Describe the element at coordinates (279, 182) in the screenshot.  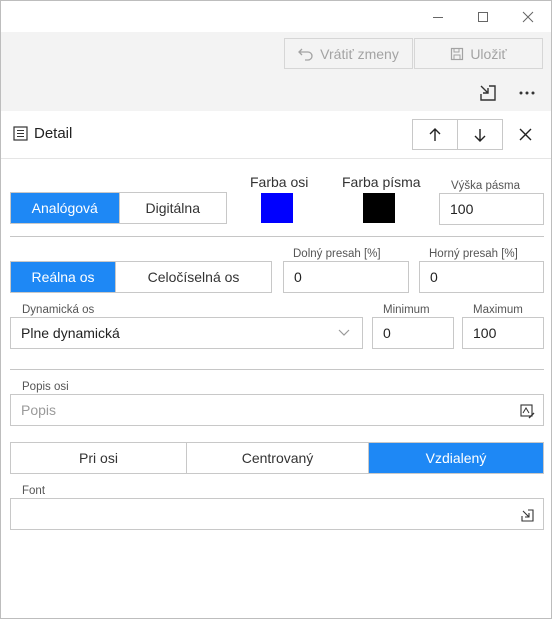
I see `axis-color-label: Farba osi` at that location.